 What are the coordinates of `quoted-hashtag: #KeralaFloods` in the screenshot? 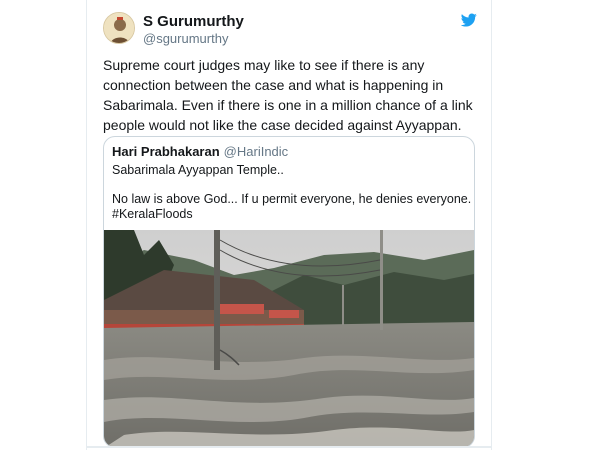 It's located at (152, 214).